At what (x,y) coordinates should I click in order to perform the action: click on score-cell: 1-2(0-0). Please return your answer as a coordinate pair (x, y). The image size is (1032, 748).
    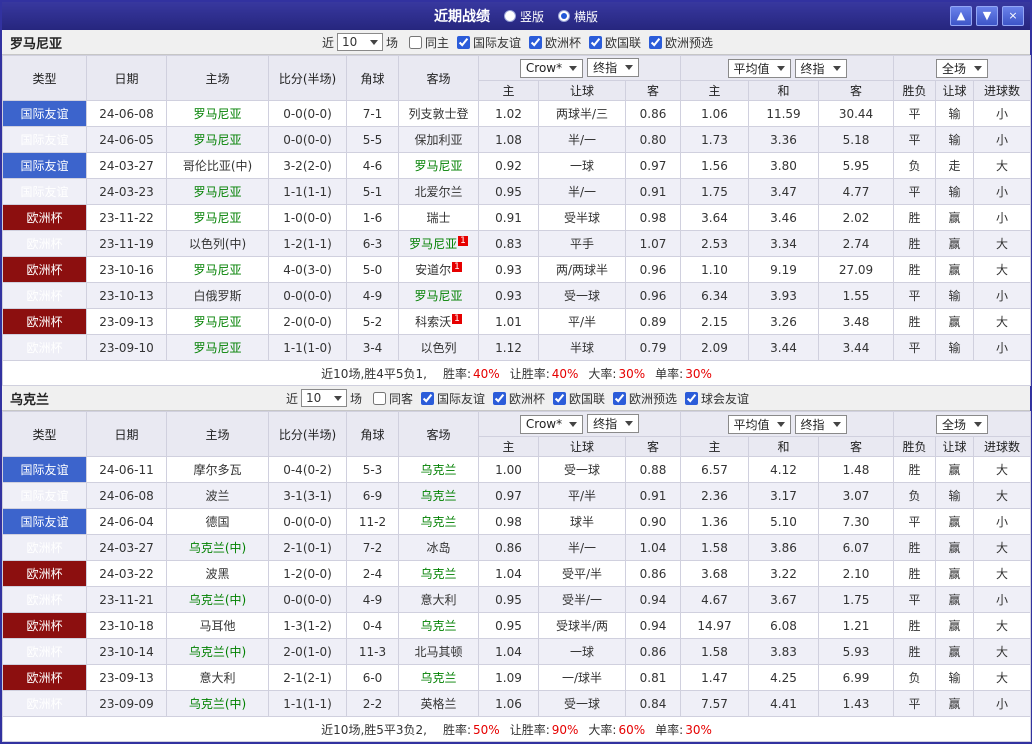
    Looking at the image, I should click on (307, 573).